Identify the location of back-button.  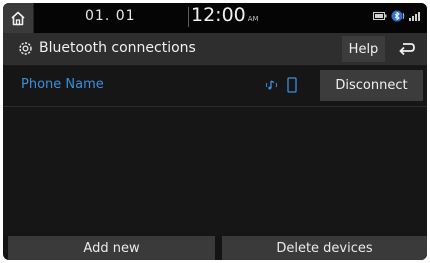
(407, 49).